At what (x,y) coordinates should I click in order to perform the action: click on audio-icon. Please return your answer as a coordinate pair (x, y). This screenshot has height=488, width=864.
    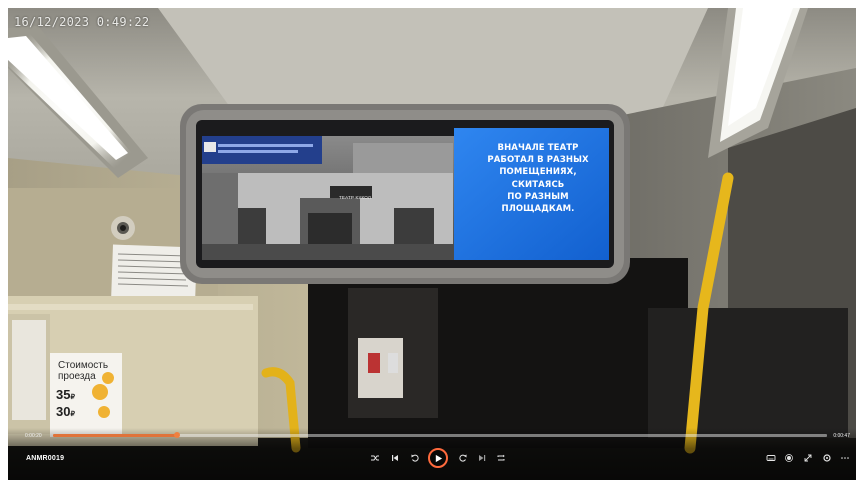
    Looking at the image, I should click on (789, 458).